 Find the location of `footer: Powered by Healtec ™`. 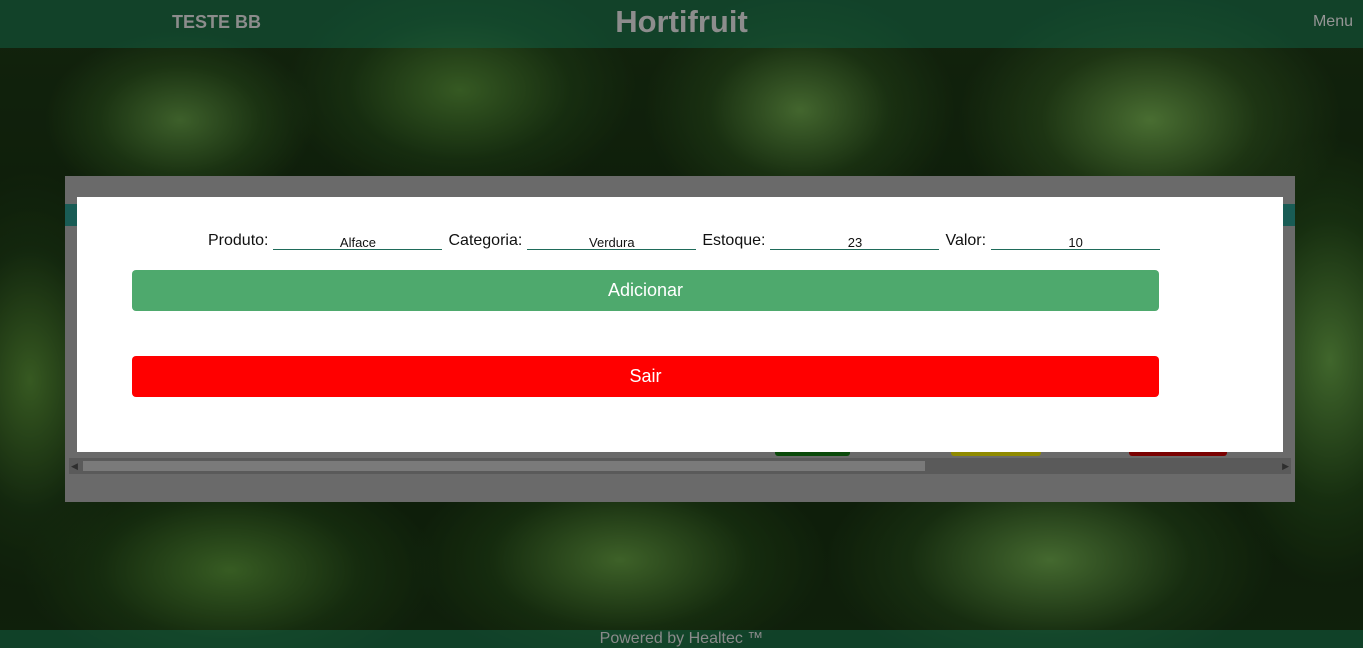

footer: Powered by Healtec ™ is located at coordinates (681, 639).